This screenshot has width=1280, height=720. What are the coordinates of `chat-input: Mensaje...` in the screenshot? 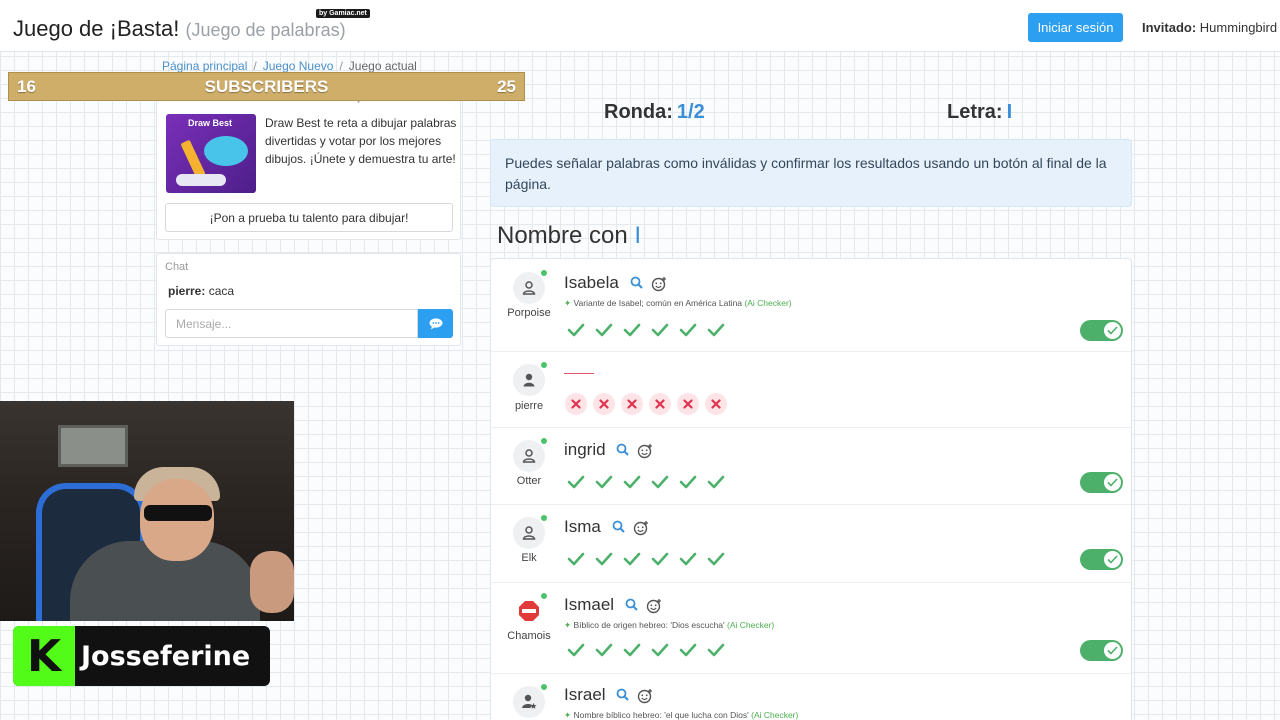 It's located at (291, 323).